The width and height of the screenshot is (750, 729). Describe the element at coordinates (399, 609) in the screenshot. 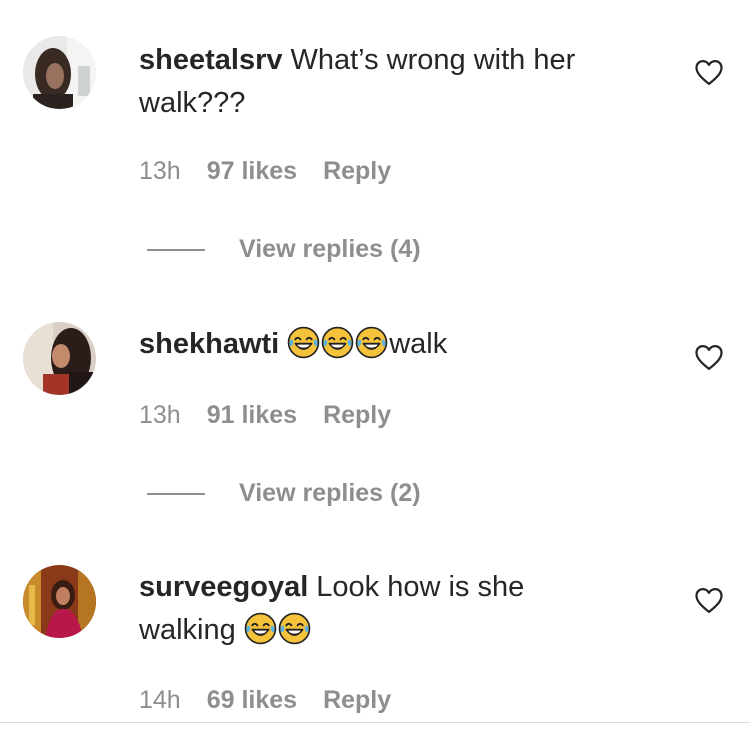

I see `comment-text: surveegoyal Look how is she walking` at that location.